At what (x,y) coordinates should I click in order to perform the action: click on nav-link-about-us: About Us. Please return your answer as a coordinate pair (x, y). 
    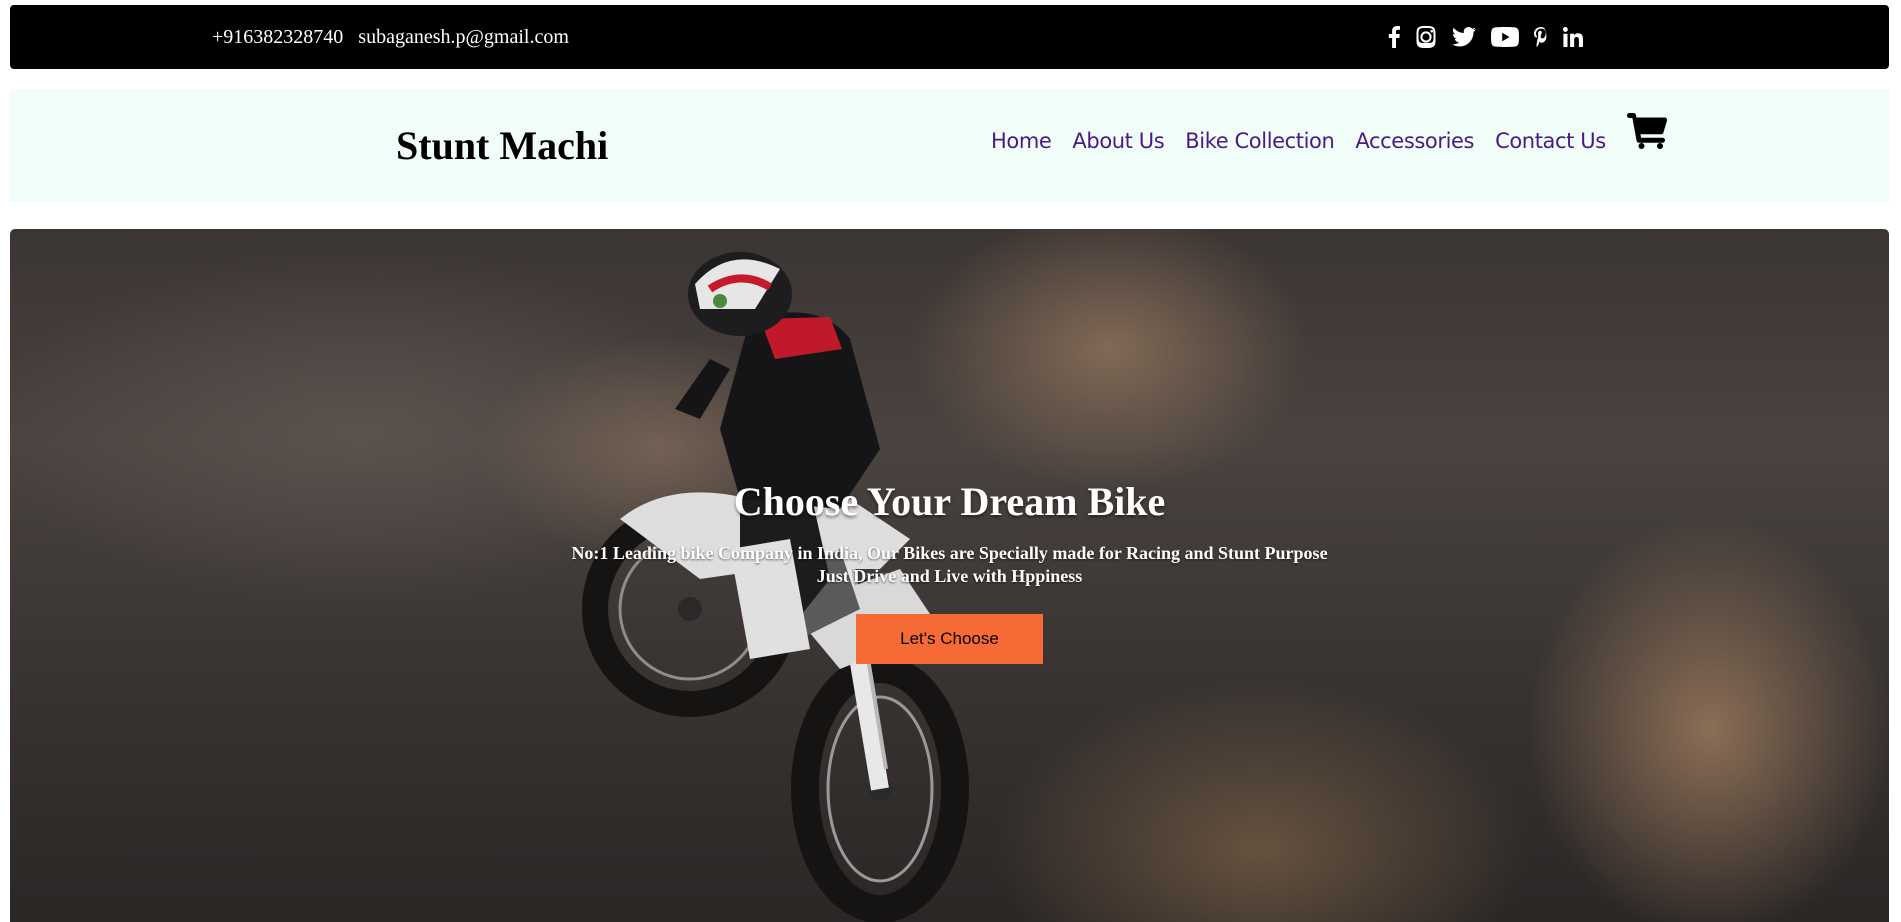
    Looking at the image, I should click on (1118, 141).